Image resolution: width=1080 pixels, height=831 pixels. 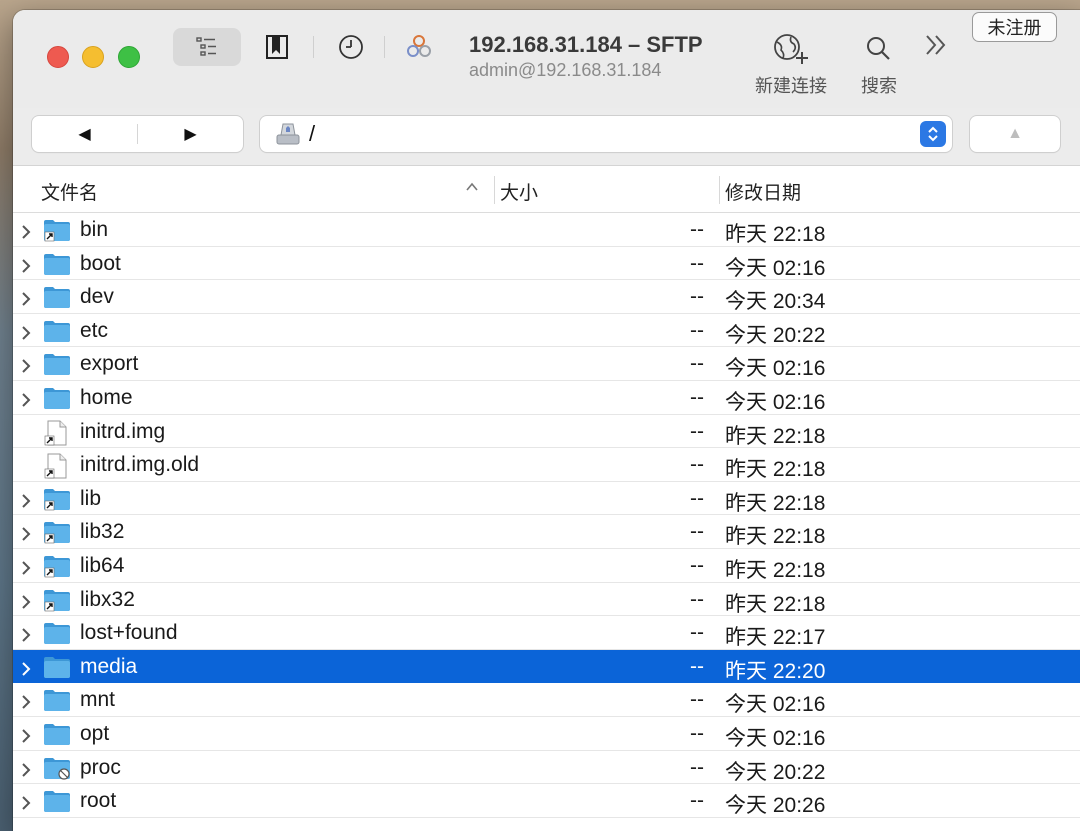 I want to click on file-row: lib -- 昨天 22:18, so click(x=546, y=499).